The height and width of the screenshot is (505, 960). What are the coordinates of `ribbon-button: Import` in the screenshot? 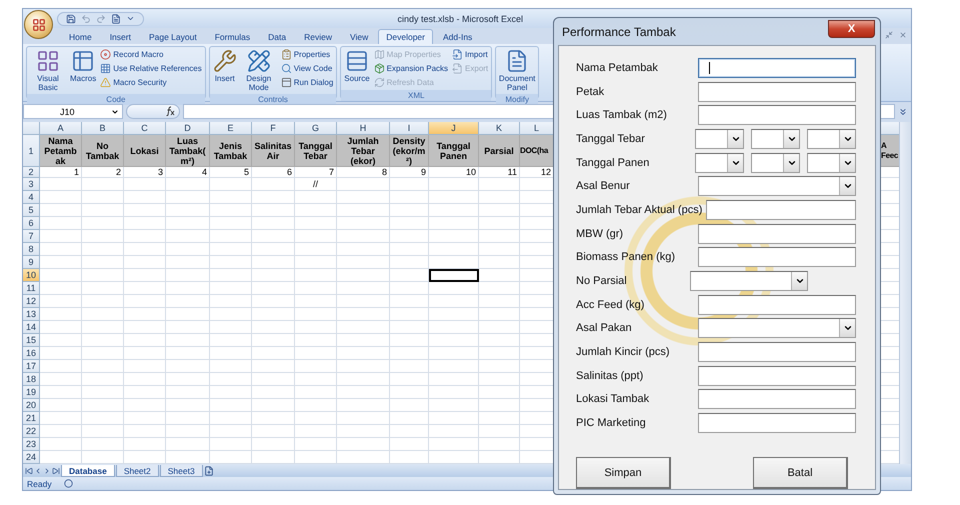 It's located at (470, 54).